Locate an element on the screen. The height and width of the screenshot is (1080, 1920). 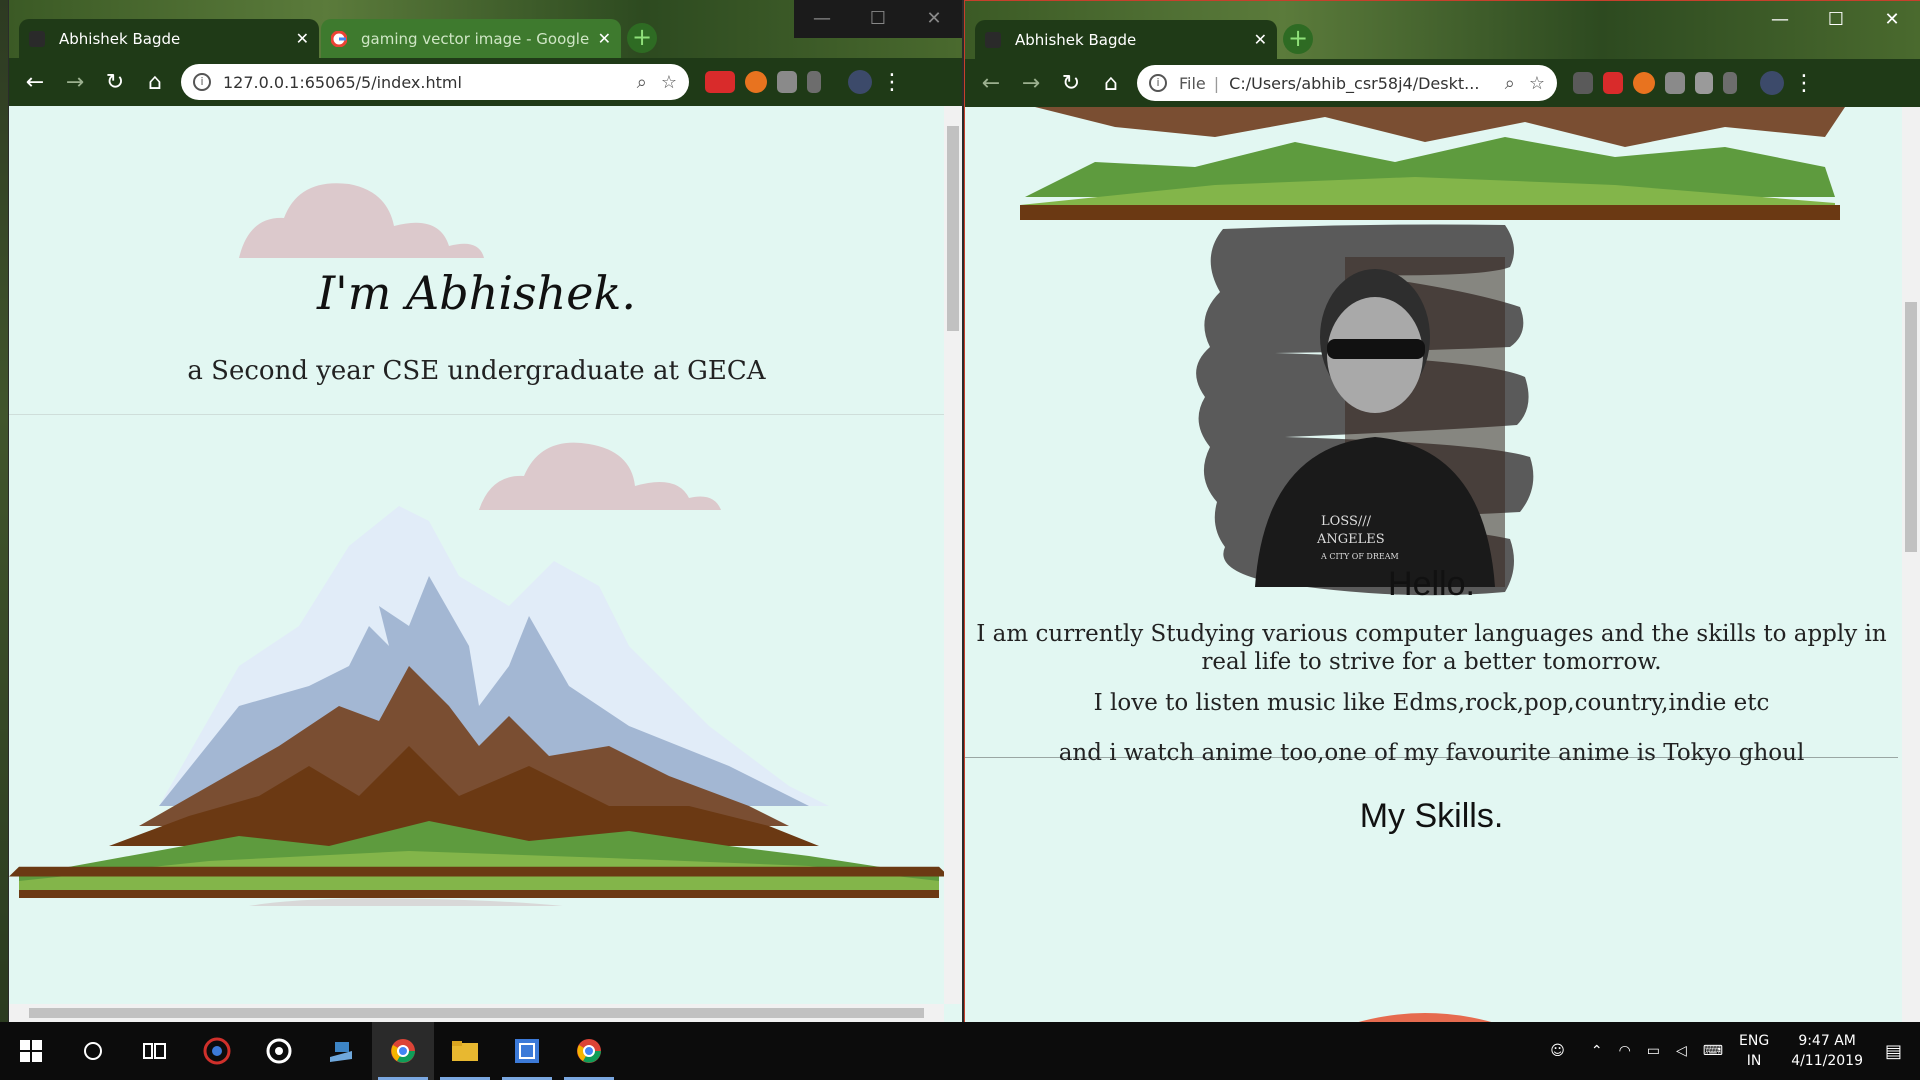
start-button is located at coordinates (31, 1051).